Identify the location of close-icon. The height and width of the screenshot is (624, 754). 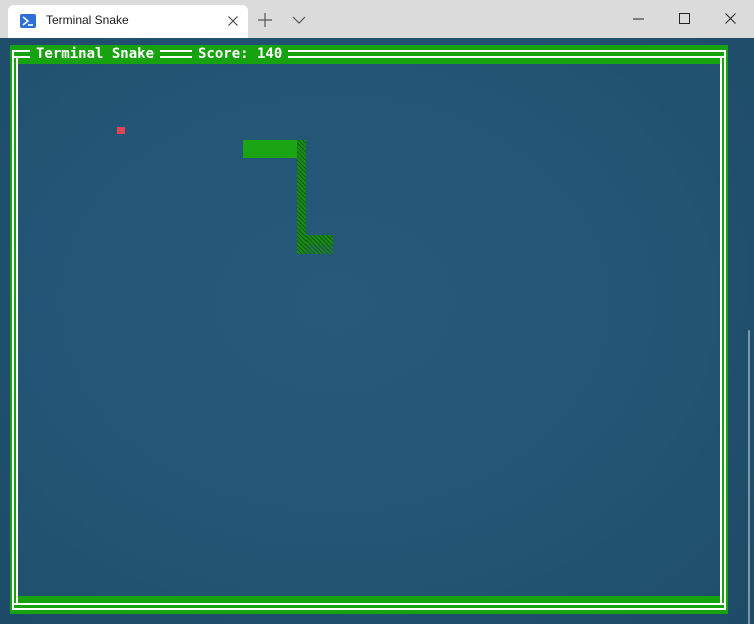
(730, 18).